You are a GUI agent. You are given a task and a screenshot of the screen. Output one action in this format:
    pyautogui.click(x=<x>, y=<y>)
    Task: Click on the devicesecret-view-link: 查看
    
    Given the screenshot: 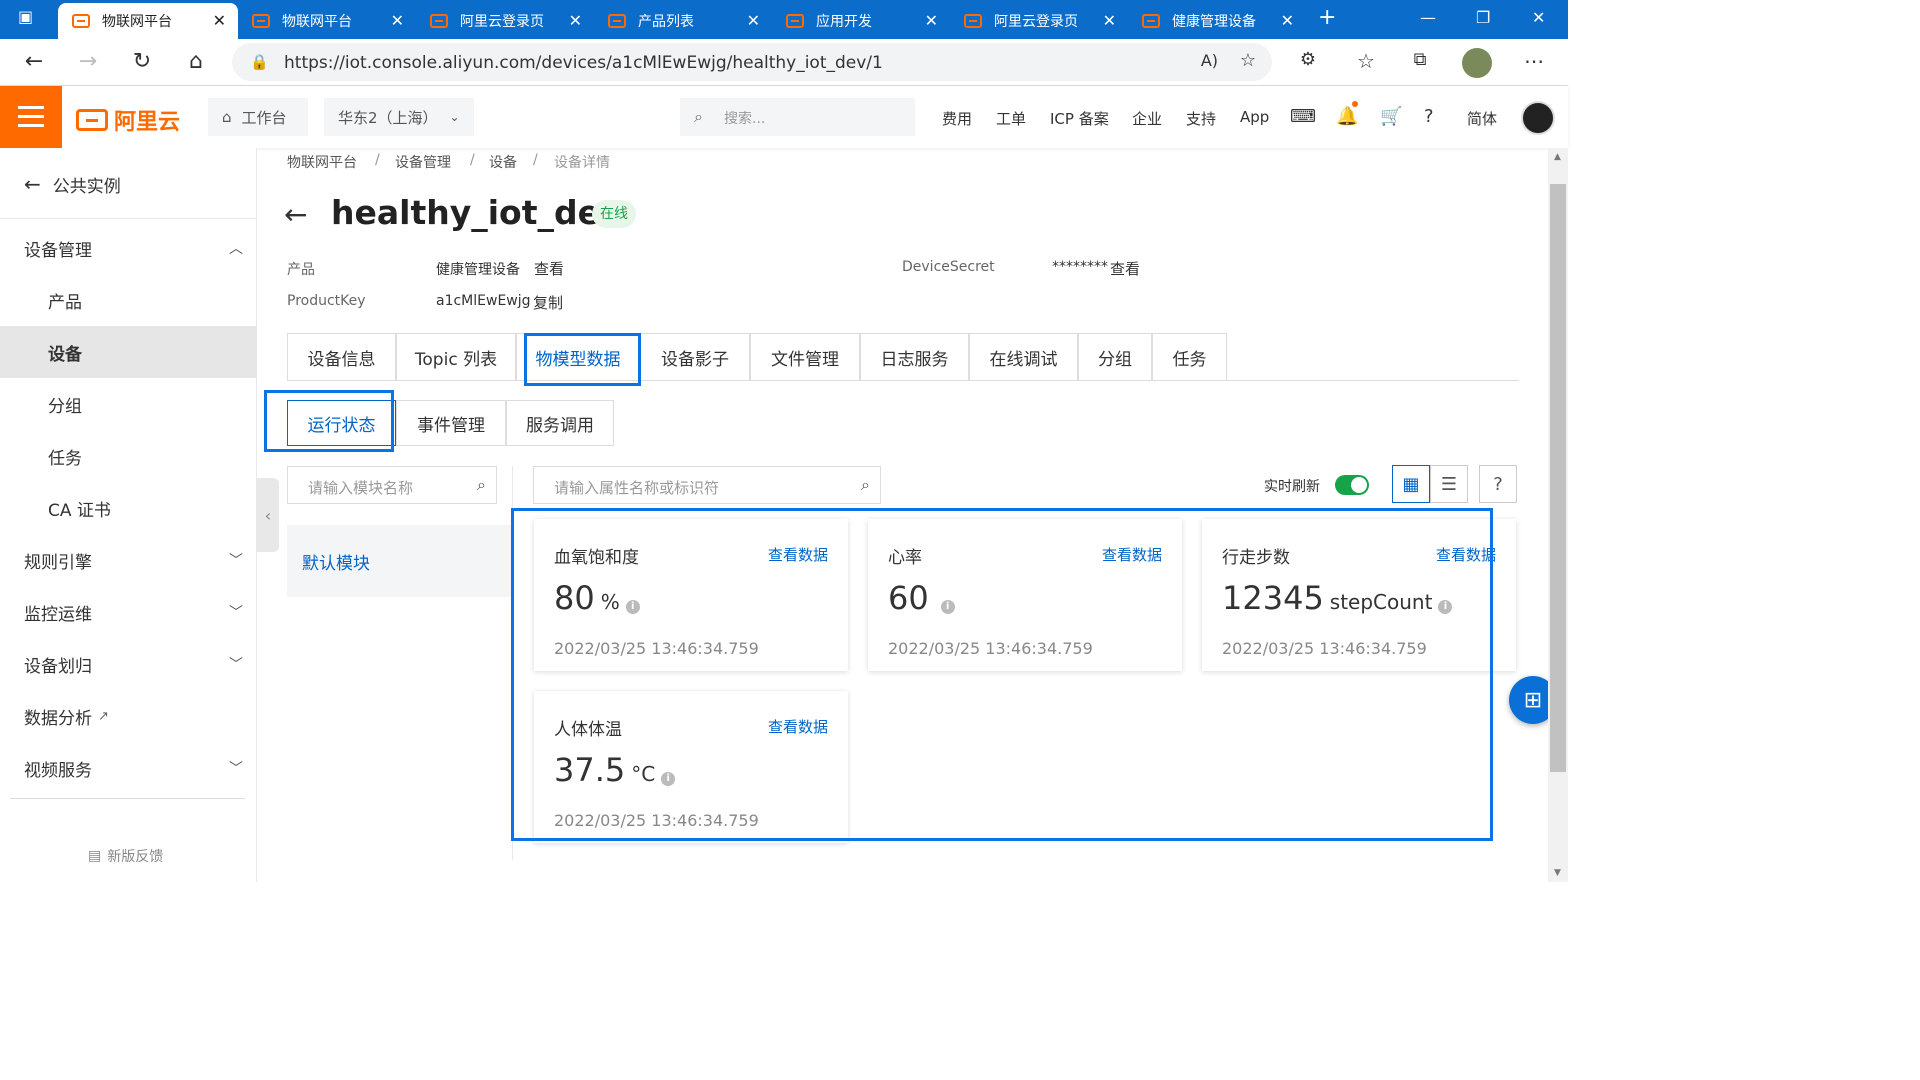 What is the action you would take?
    pyautogui.click(x=1125, y=268)
    